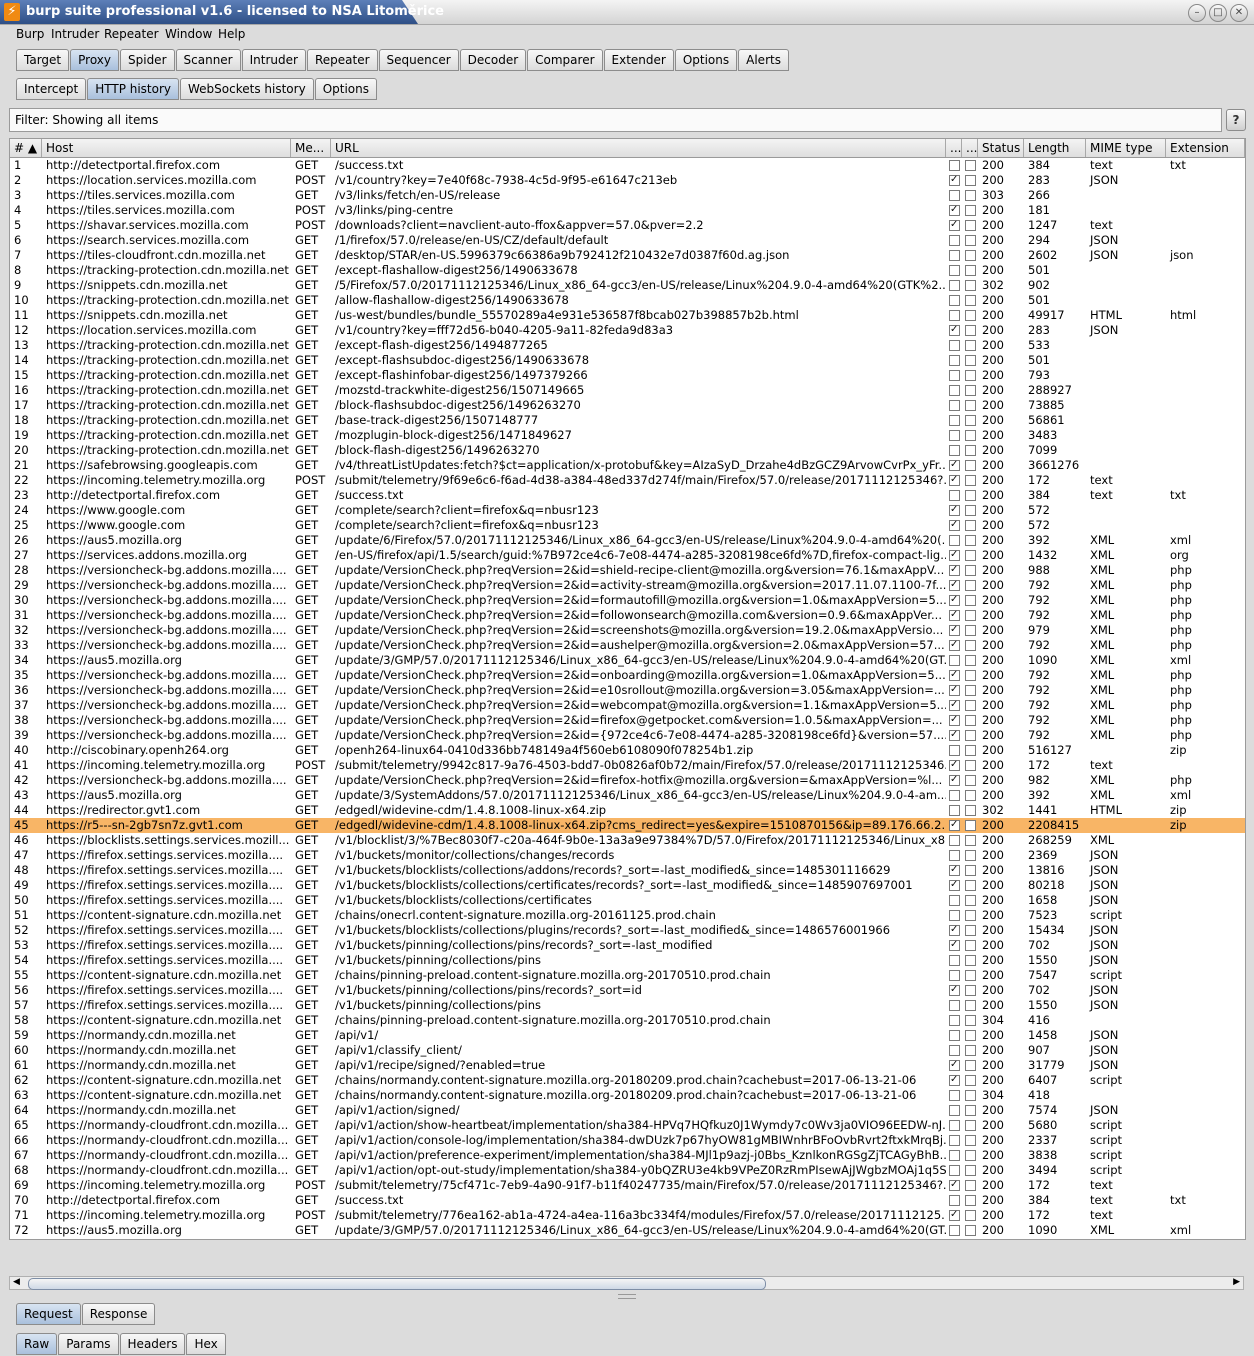 The image size is (1254, 1356). Describe the element at coordinates (51, 89) in the screenshot. I see `tab-intercept: Intercept` at that location.